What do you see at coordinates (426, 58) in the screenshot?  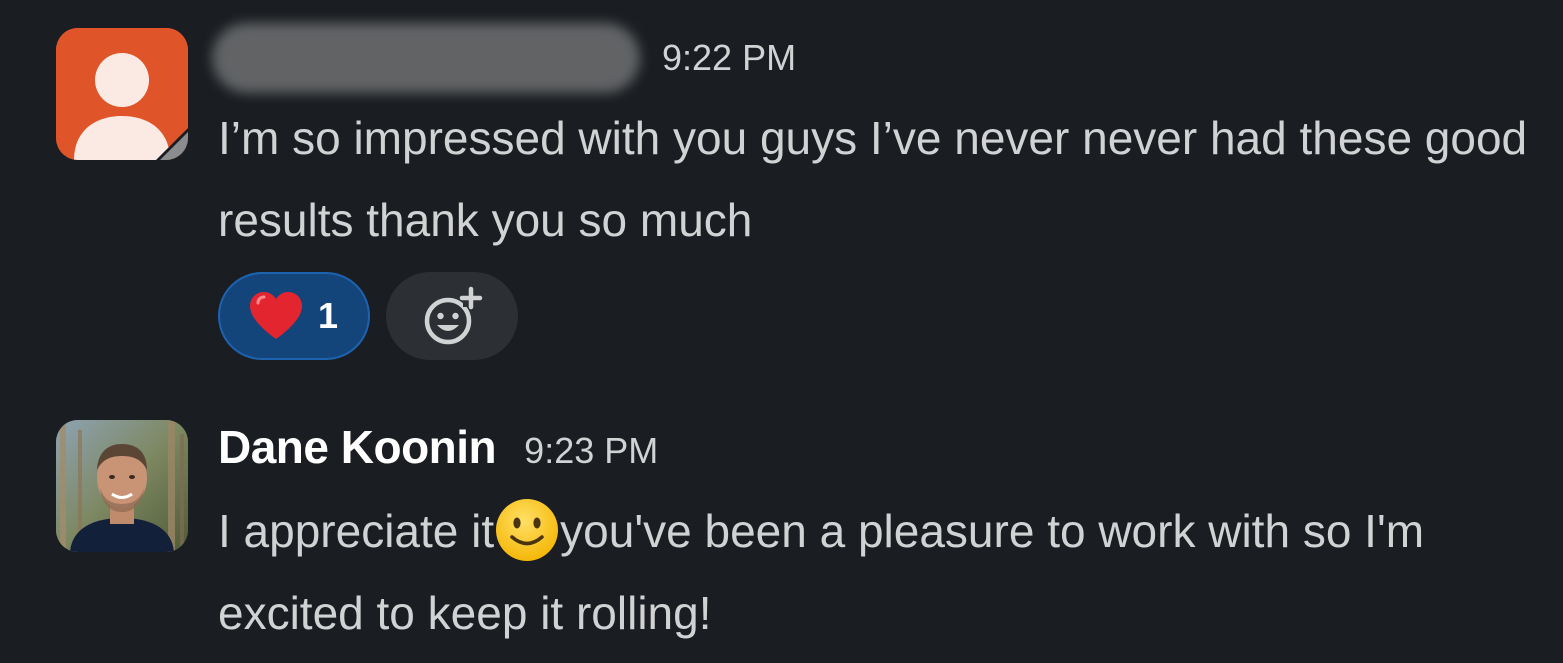 I see `sender-name-redacted` at bounding box center [426, 58].